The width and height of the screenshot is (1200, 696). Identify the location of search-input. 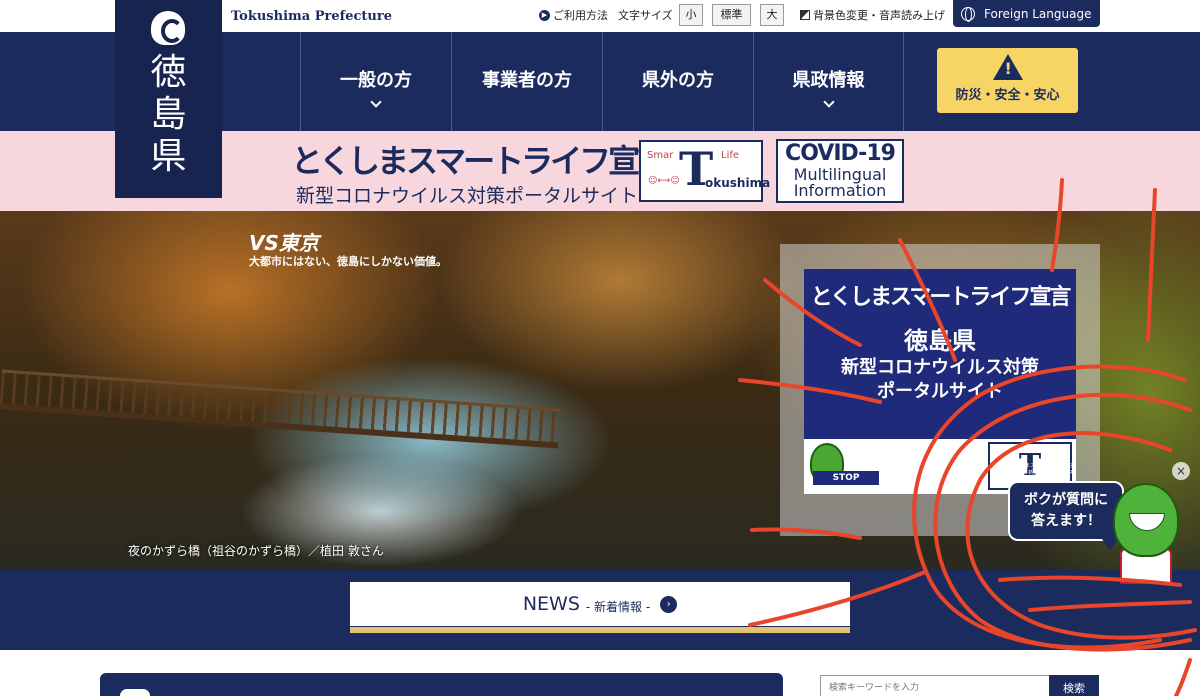
(935, 685).